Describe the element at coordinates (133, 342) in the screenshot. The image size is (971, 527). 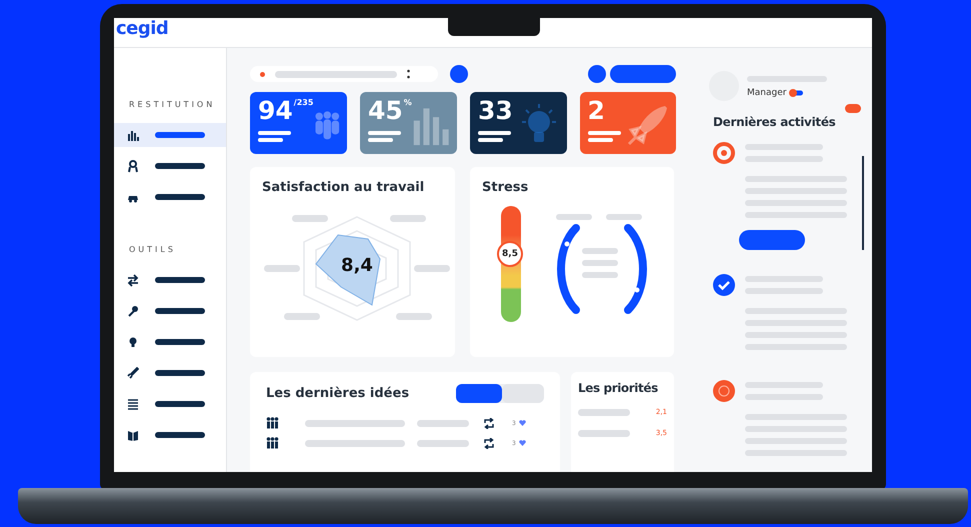
I see `bulb-icon` at that location.